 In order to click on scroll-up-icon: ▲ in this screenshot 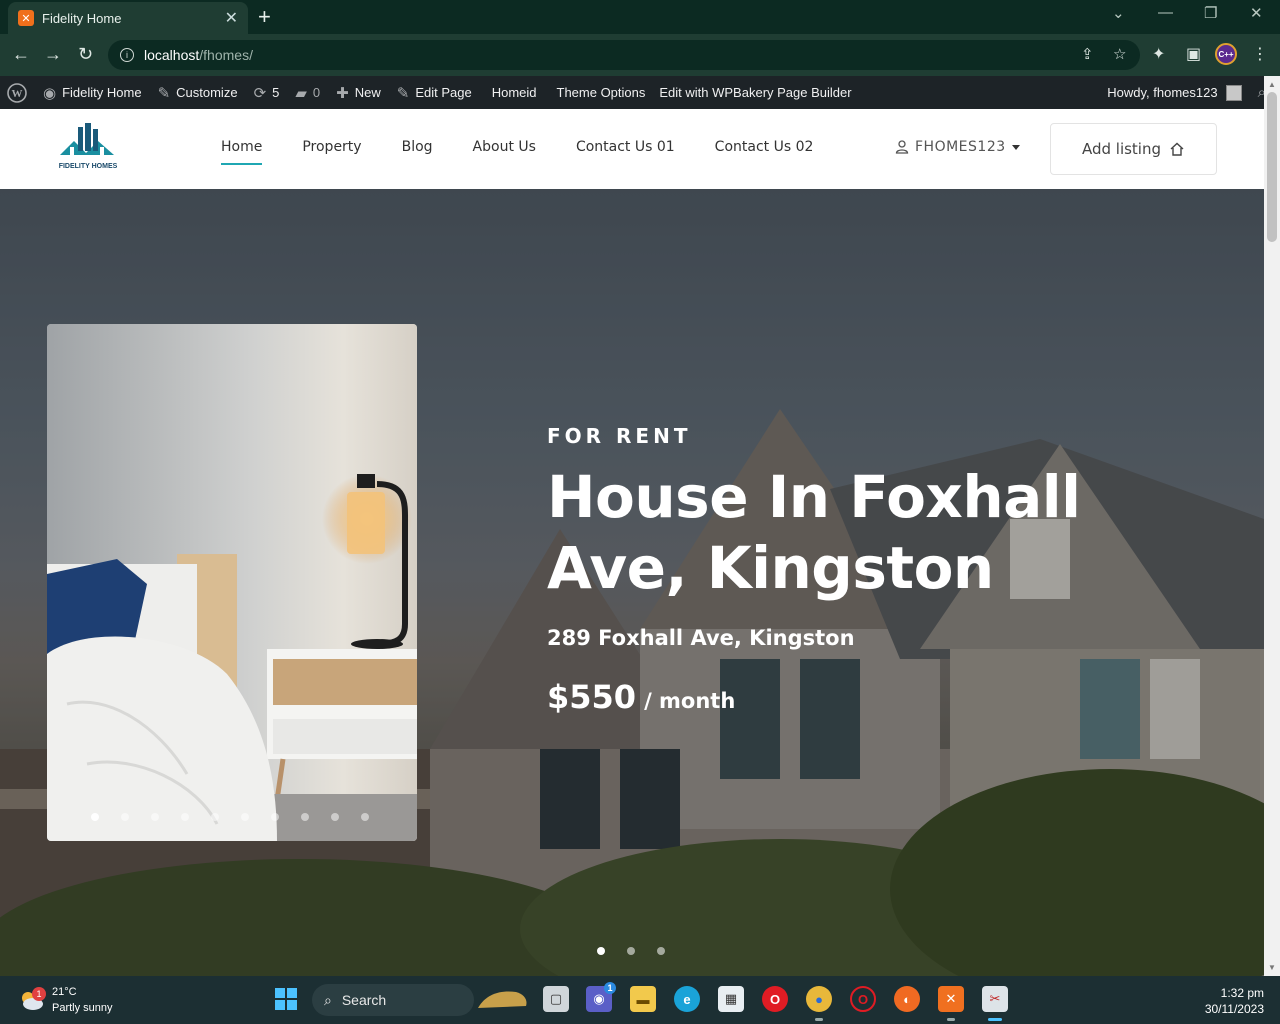, I will do `click(1272, 84)`.